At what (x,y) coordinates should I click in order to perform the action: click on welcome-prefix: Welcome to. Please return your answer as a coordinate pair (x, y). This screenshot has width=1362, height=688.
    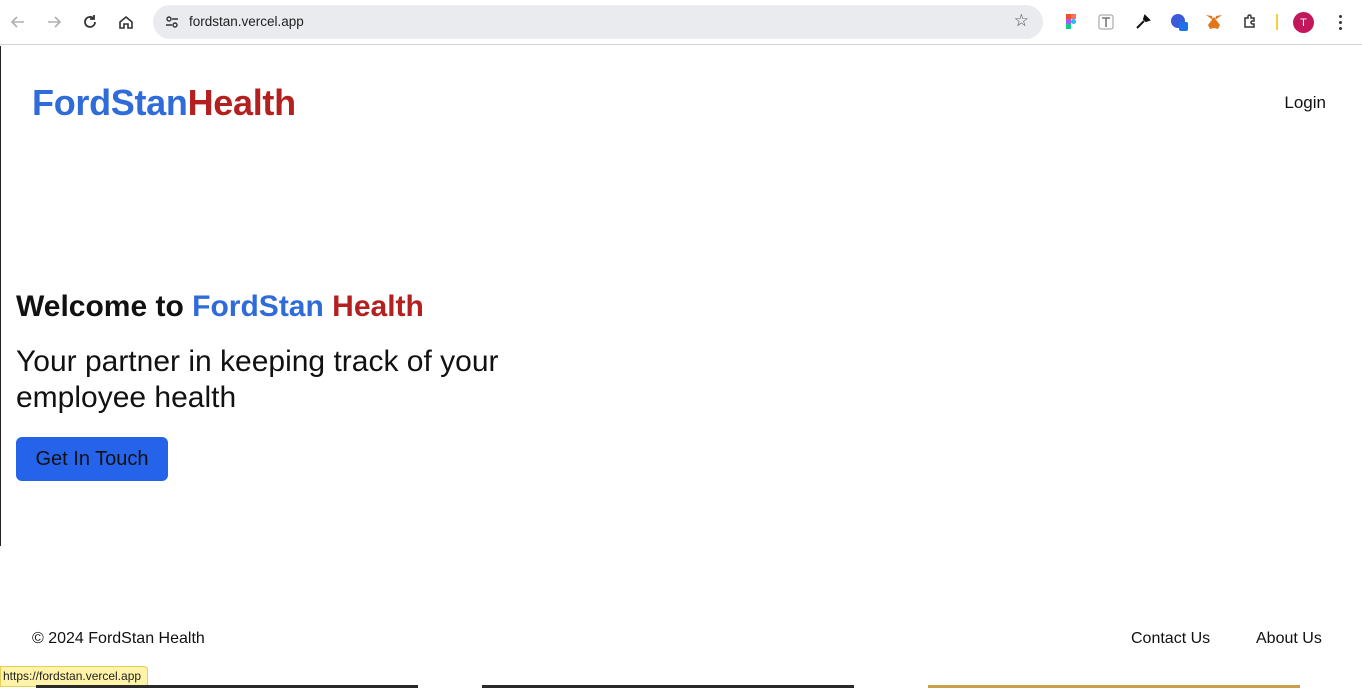
    Looking at the image, I should click on (104, 306).